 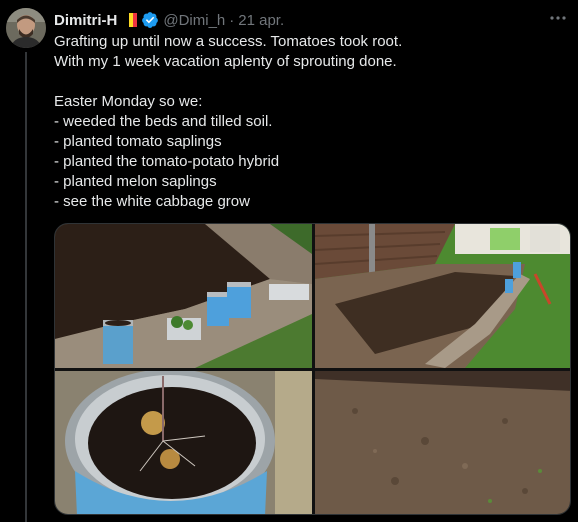 What do you see at coordinates (194, 20) in the screenshot?
I see `author-handle: @Dimi_h` at bounding box center [194, 20].